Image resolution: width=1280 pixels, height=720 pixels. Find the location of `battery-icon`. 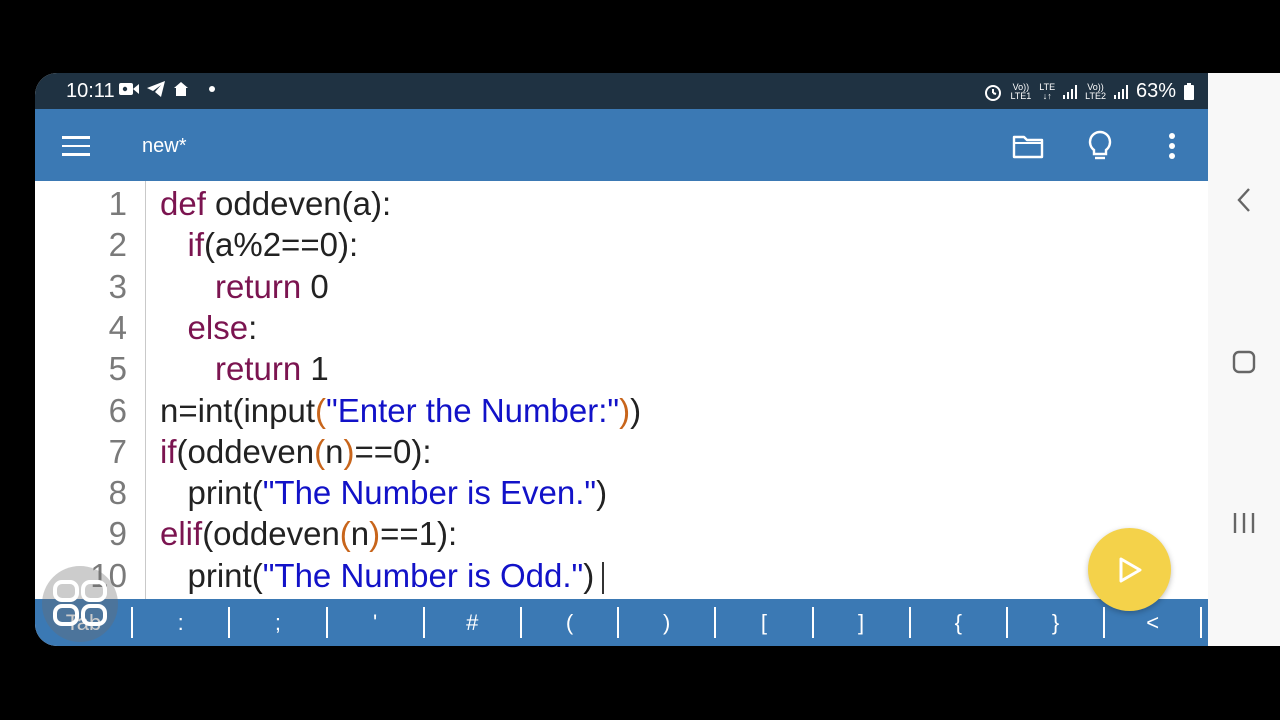

battery-icon is located at coordinates (1189, 91).